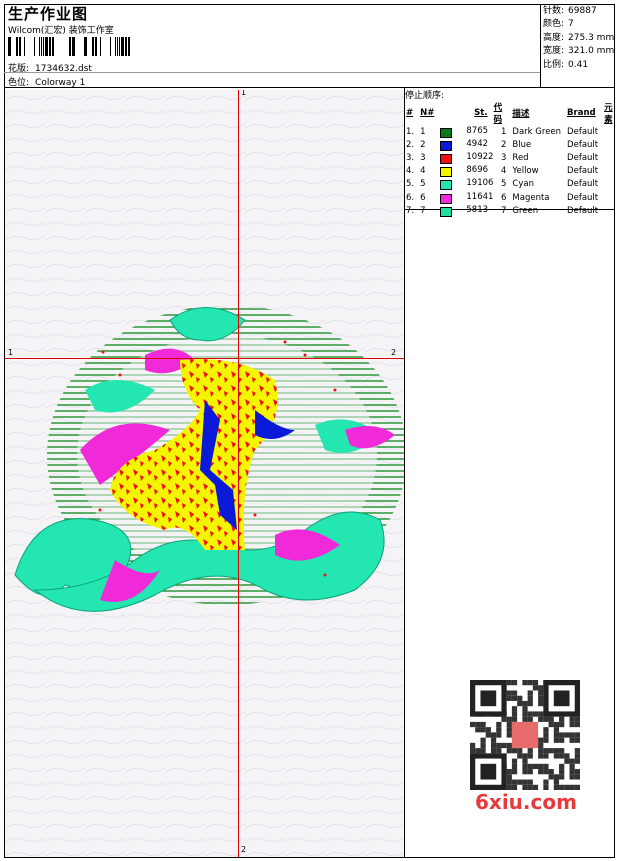  I want to click on sheet-title: 生产作业图, so click(48, 14).